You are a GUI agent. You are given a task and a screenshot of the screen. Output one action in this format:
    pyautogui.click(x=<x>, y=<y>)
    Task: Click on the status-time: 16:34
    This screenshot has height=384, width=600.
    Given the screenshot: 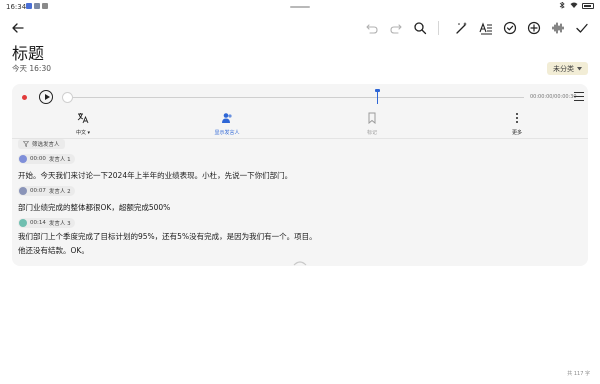 What is the action you would take?
    pyautogui.click(x=16, y=7)
    